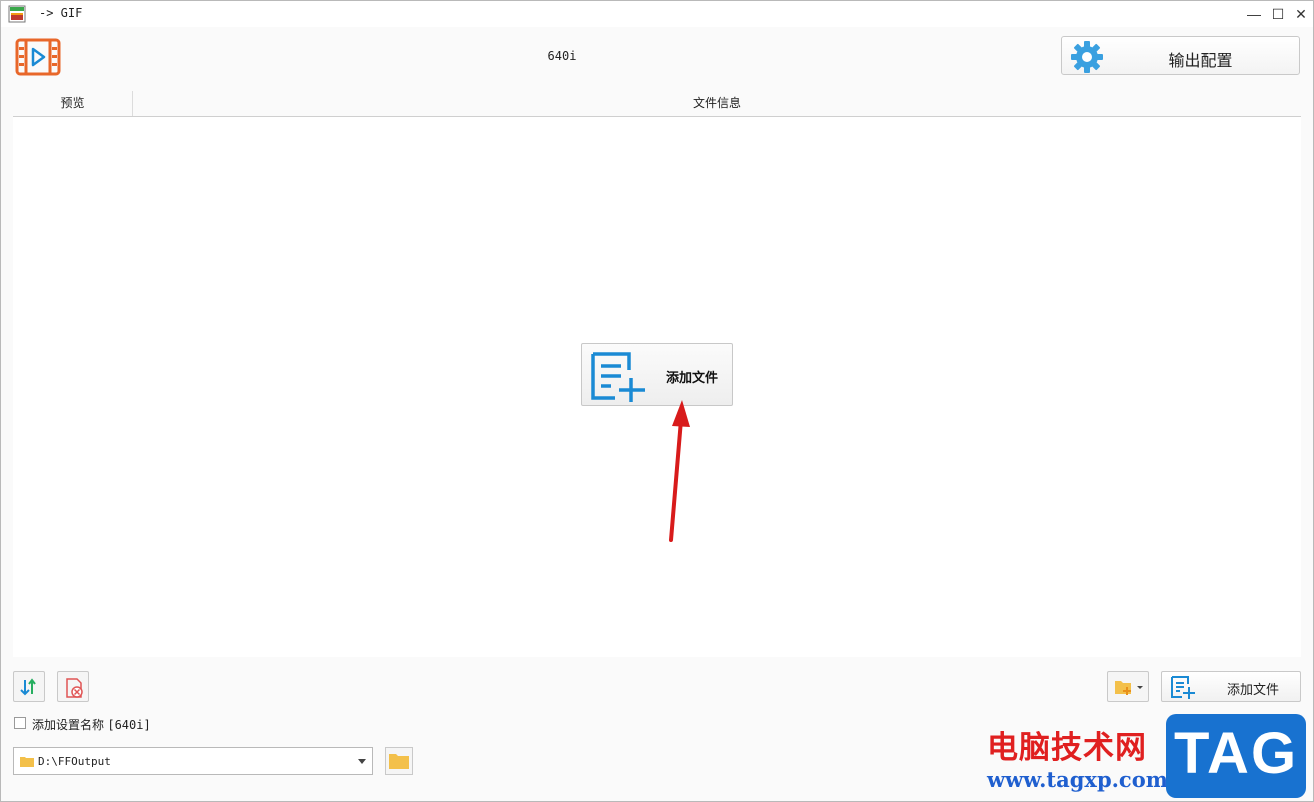  I want to click on window-title: -> GIF, so click(61, 13).